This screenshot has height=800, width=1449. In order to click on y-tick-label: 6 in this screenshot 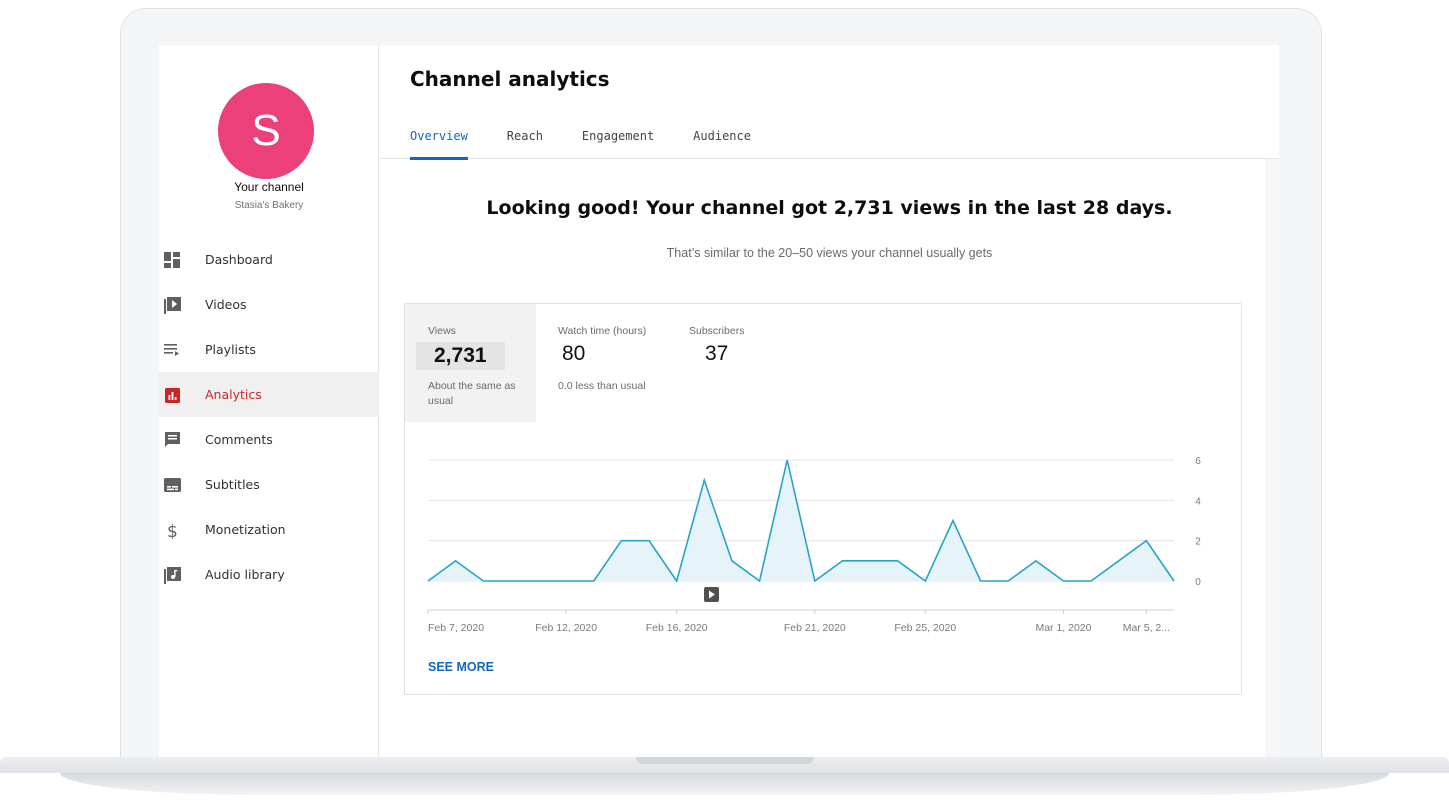, I will do `click(1198, 461)`.